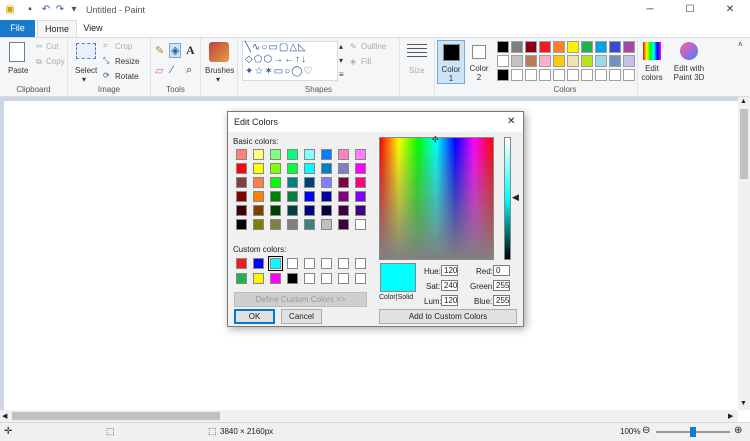 This screenshot has height=441, width=750. I want to click on zoom-in-icon: ⊕, so click(738, 430).